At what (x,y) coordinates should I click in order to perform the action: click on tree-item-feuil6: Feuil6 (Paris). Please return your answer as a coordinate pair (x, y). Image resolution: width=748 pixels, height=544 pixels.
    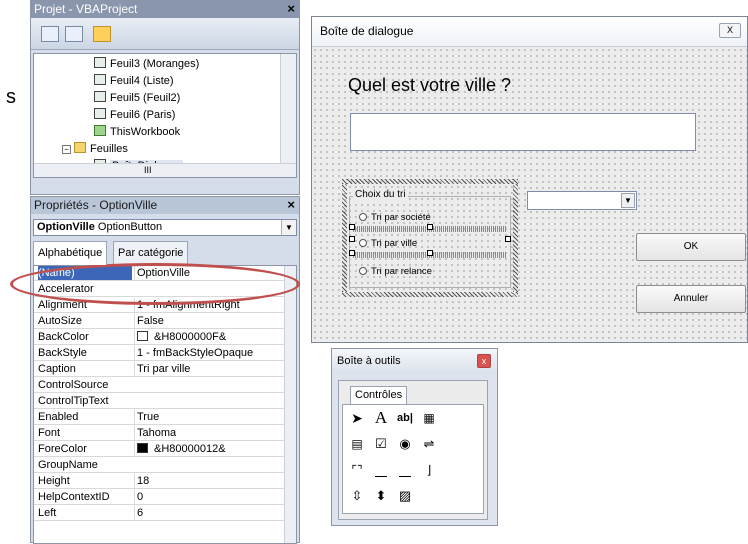
    Looking at the image, I should click on (134, 115).